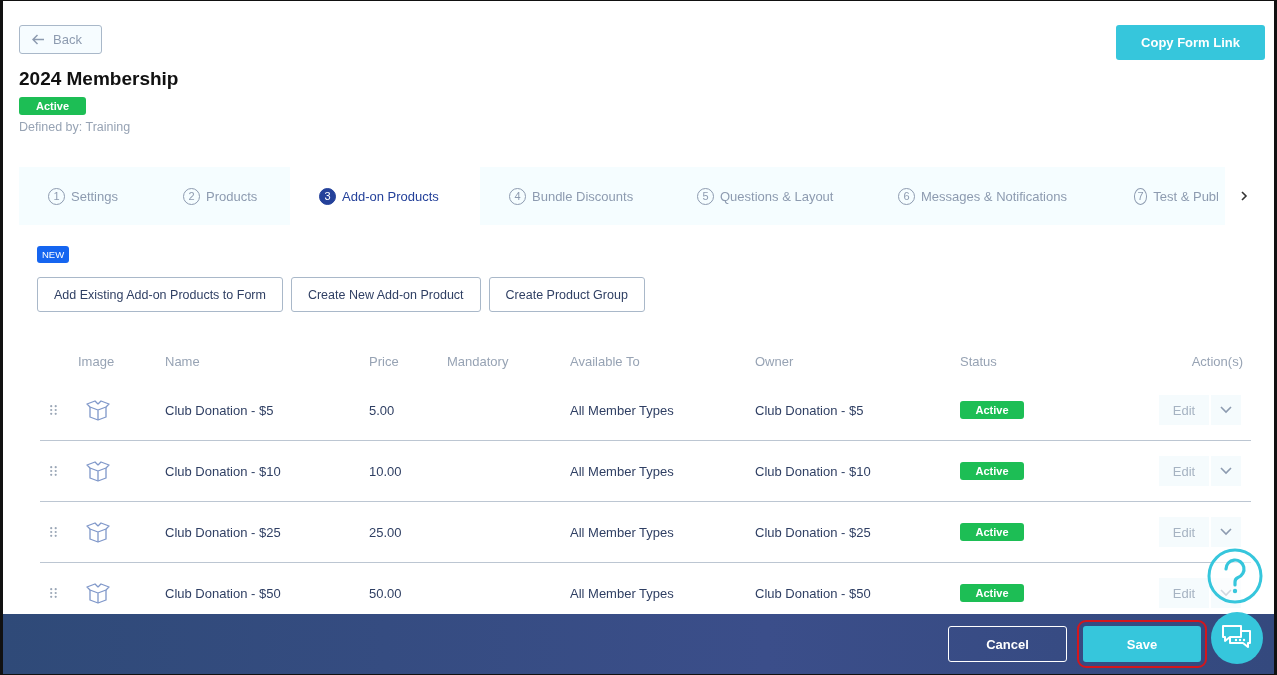  Describe the element at coordinates (857, 361) in the screenshot. I see `column-header: Owner` at that location.